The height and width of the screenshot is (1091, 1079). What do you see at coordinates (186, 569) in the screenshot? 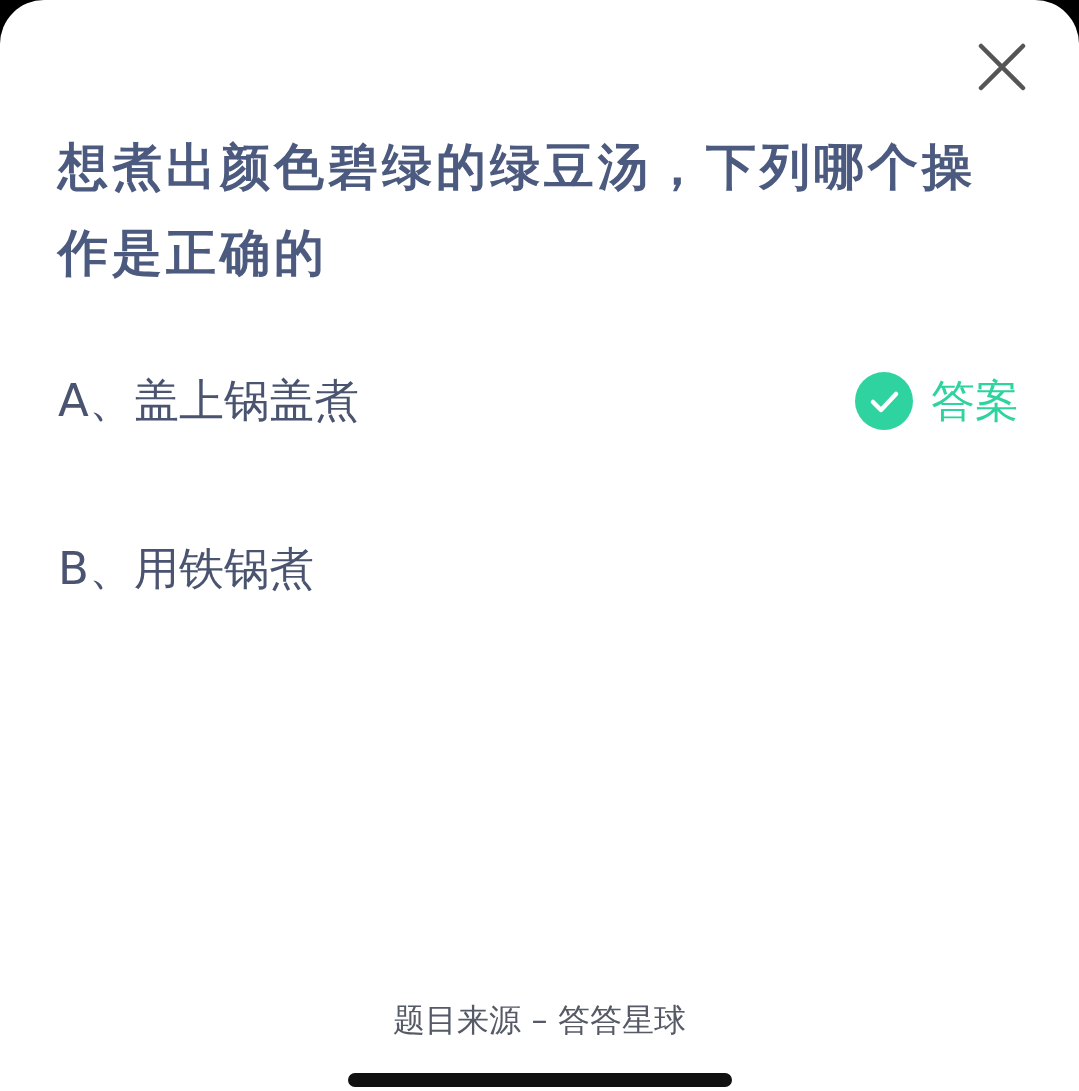
I see `answer-option: B、用铁锅煮` at bounding box center [186, 569].